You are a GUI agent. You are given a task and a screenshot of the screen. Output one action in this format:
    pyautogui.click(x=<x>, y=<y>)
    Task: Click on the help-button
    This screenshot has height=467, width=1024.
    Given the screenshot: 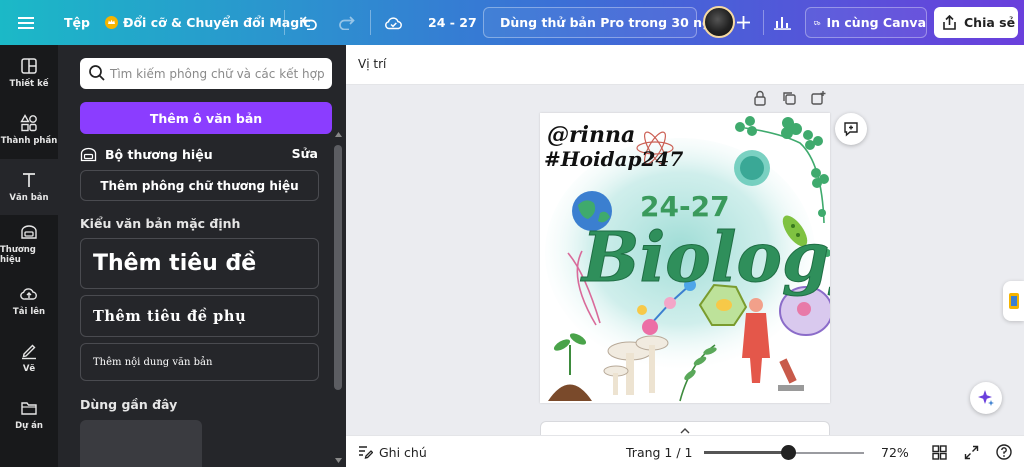 What is the action you would take?
    pyautogui.click(x=1004, y=451)
    